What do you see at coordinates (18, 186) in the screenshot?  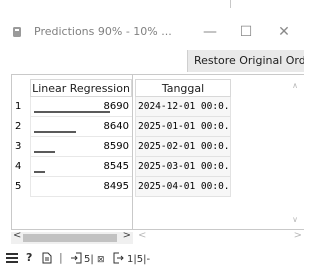 I see `row-number: 5` at bounding box center [18, 186].